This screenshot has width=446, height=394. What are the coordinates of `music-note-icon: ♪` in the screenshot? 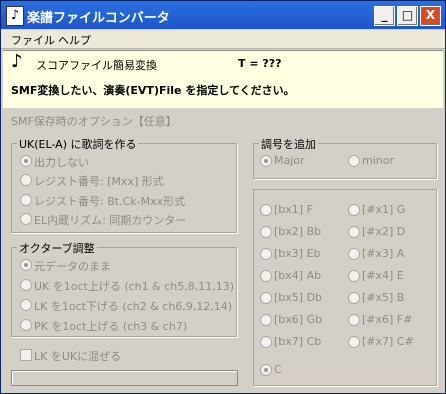 It's located at (17, 61).